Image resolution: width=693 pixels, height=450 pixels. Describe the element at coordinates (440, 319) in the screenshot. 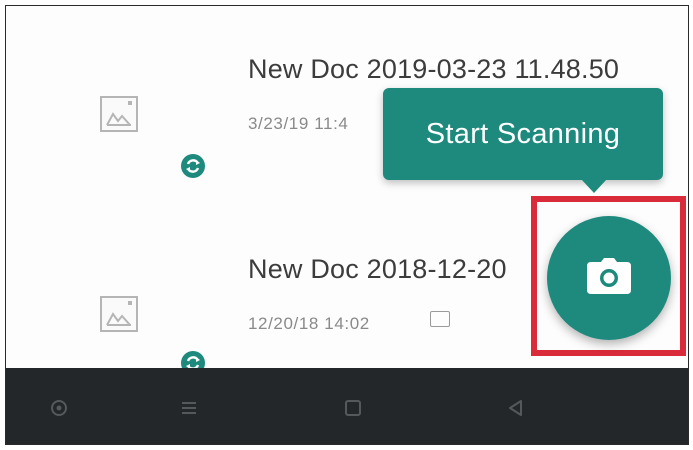

I see `page-count-icon` at that location.